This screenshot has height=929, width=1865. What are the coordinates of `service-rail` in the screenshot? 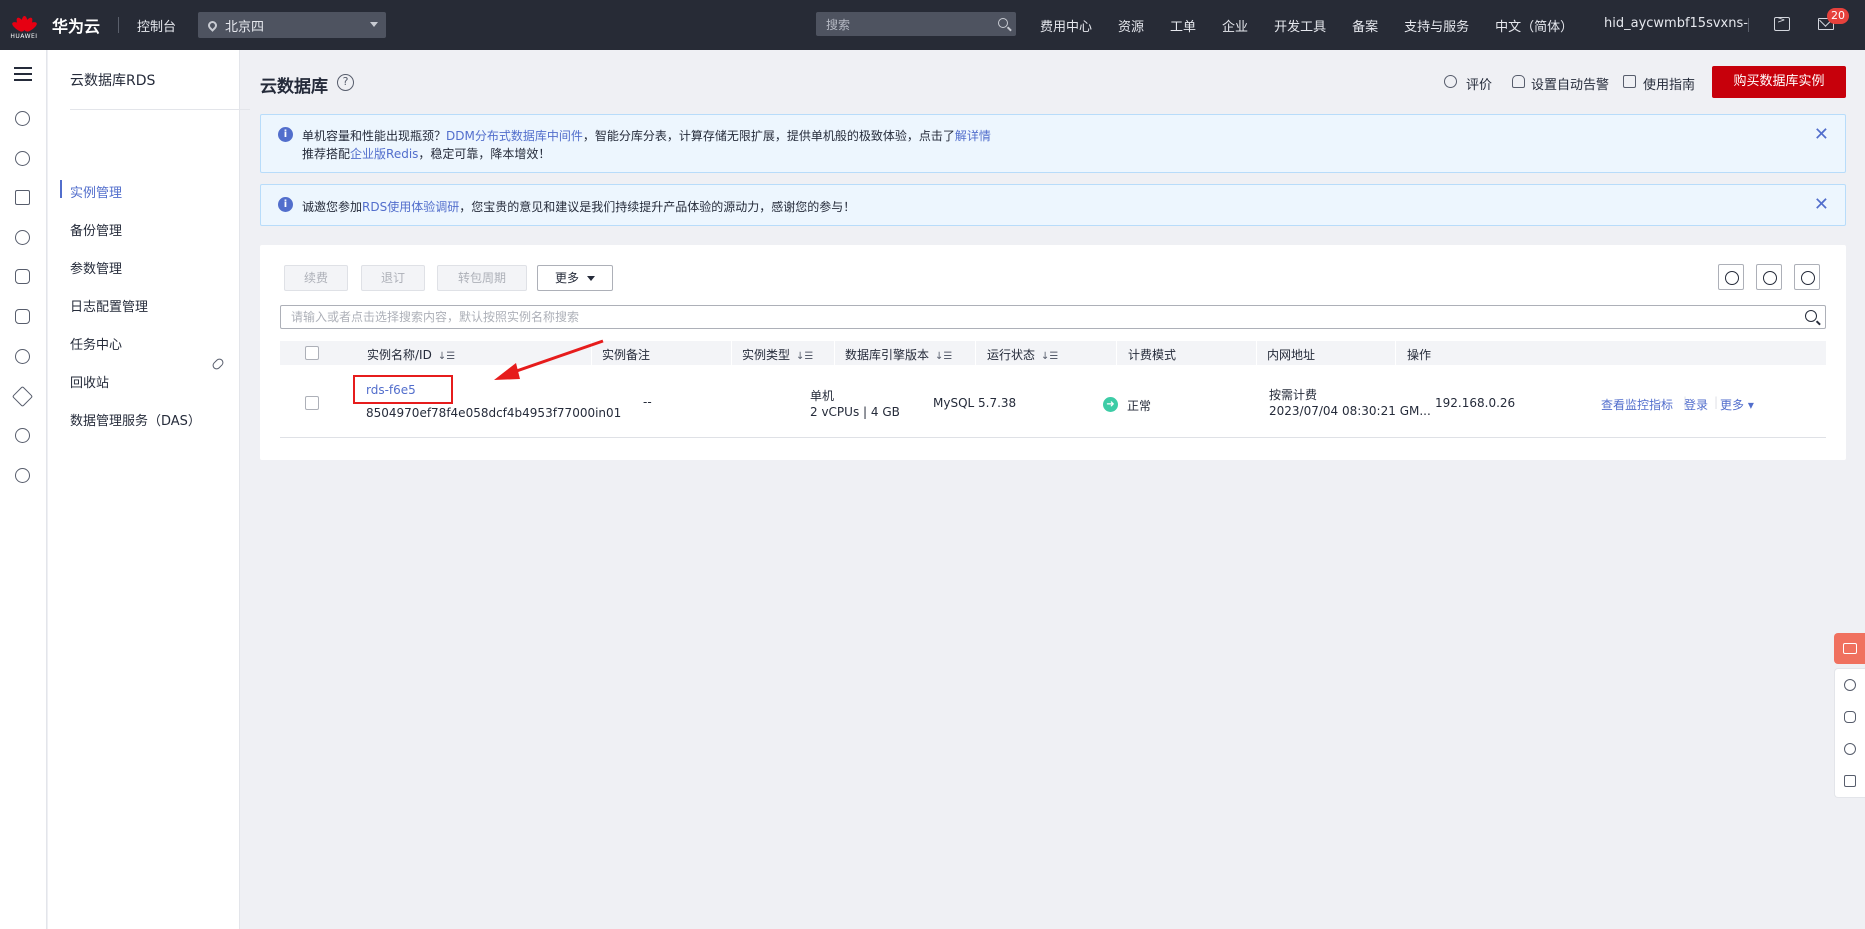 It's located at (23, 489).